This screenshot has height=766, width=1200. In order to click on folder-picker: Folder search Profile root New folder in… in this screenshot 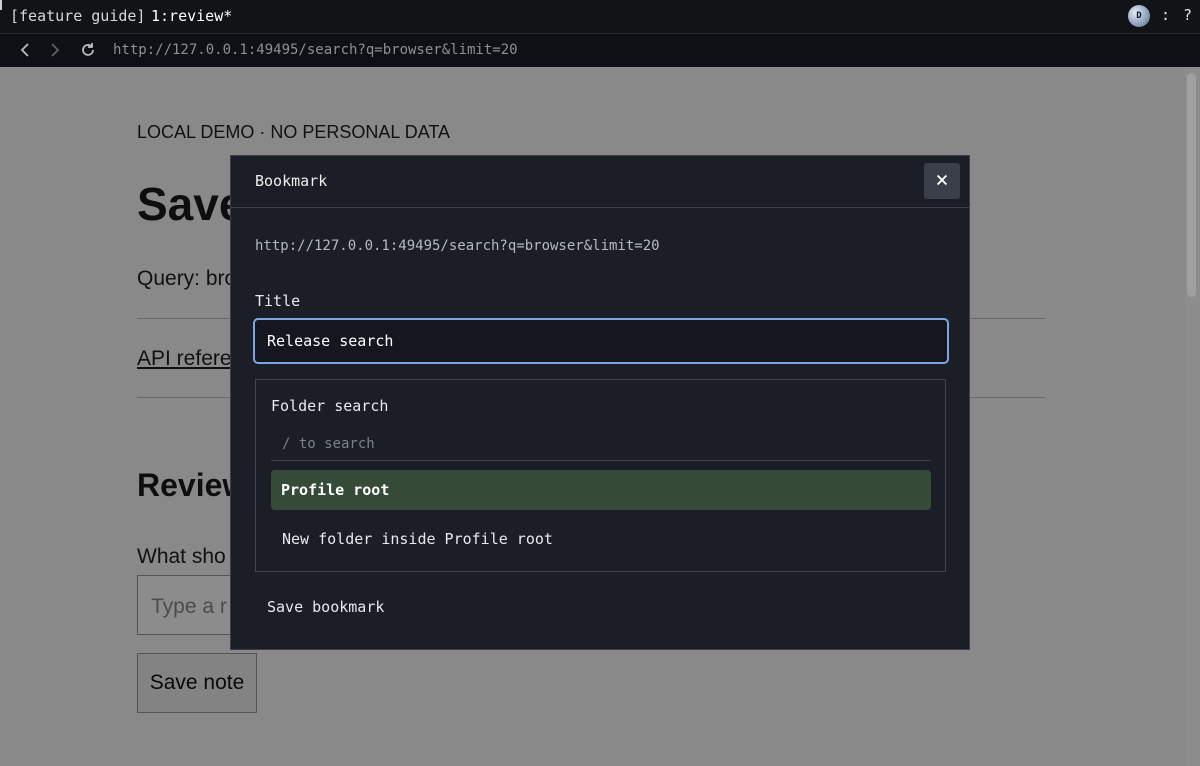, I will do `click(600, 475)`.